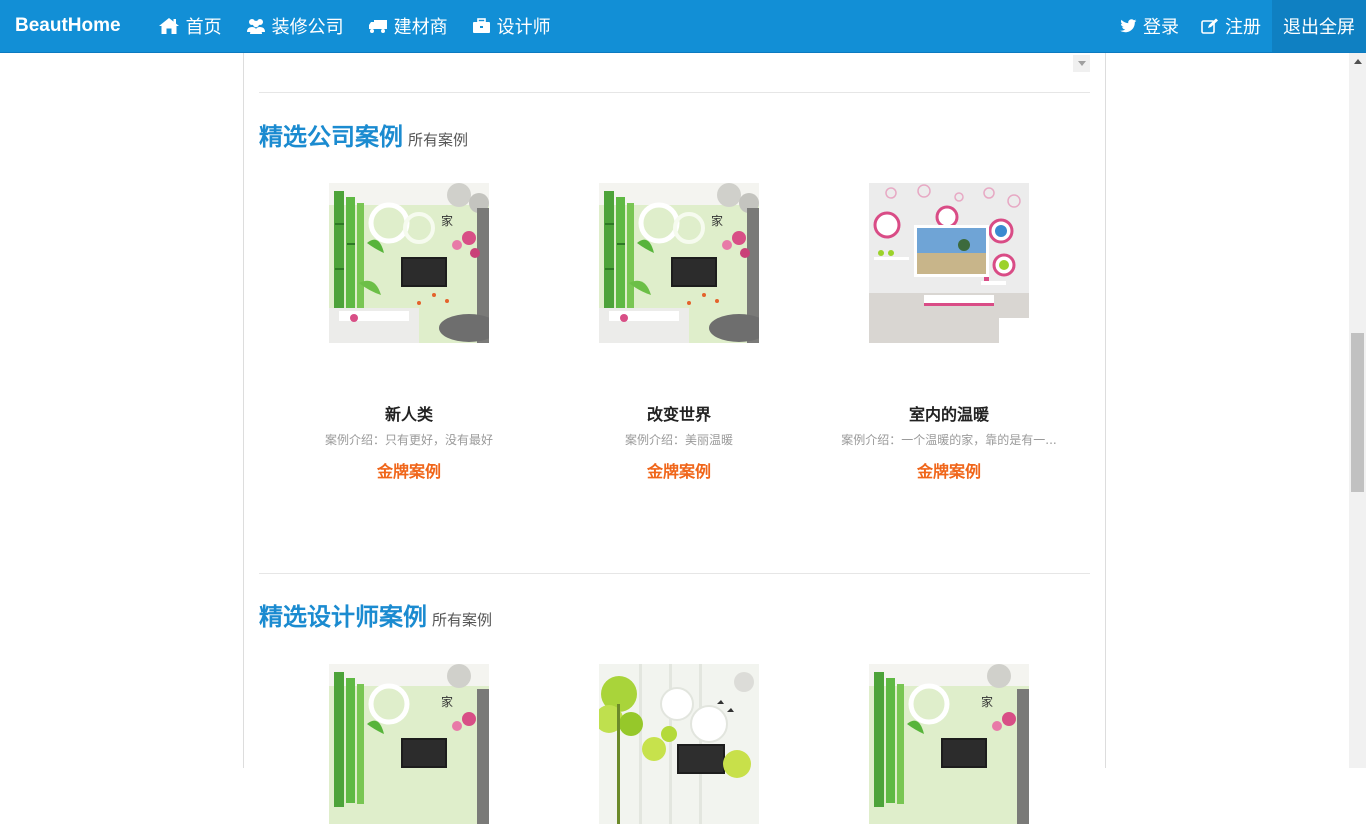 The height and width of the screenshot is (824, 1366). I want to click on main-nav: 首页 装修公司 建材商 设计师, so click(354, 26).